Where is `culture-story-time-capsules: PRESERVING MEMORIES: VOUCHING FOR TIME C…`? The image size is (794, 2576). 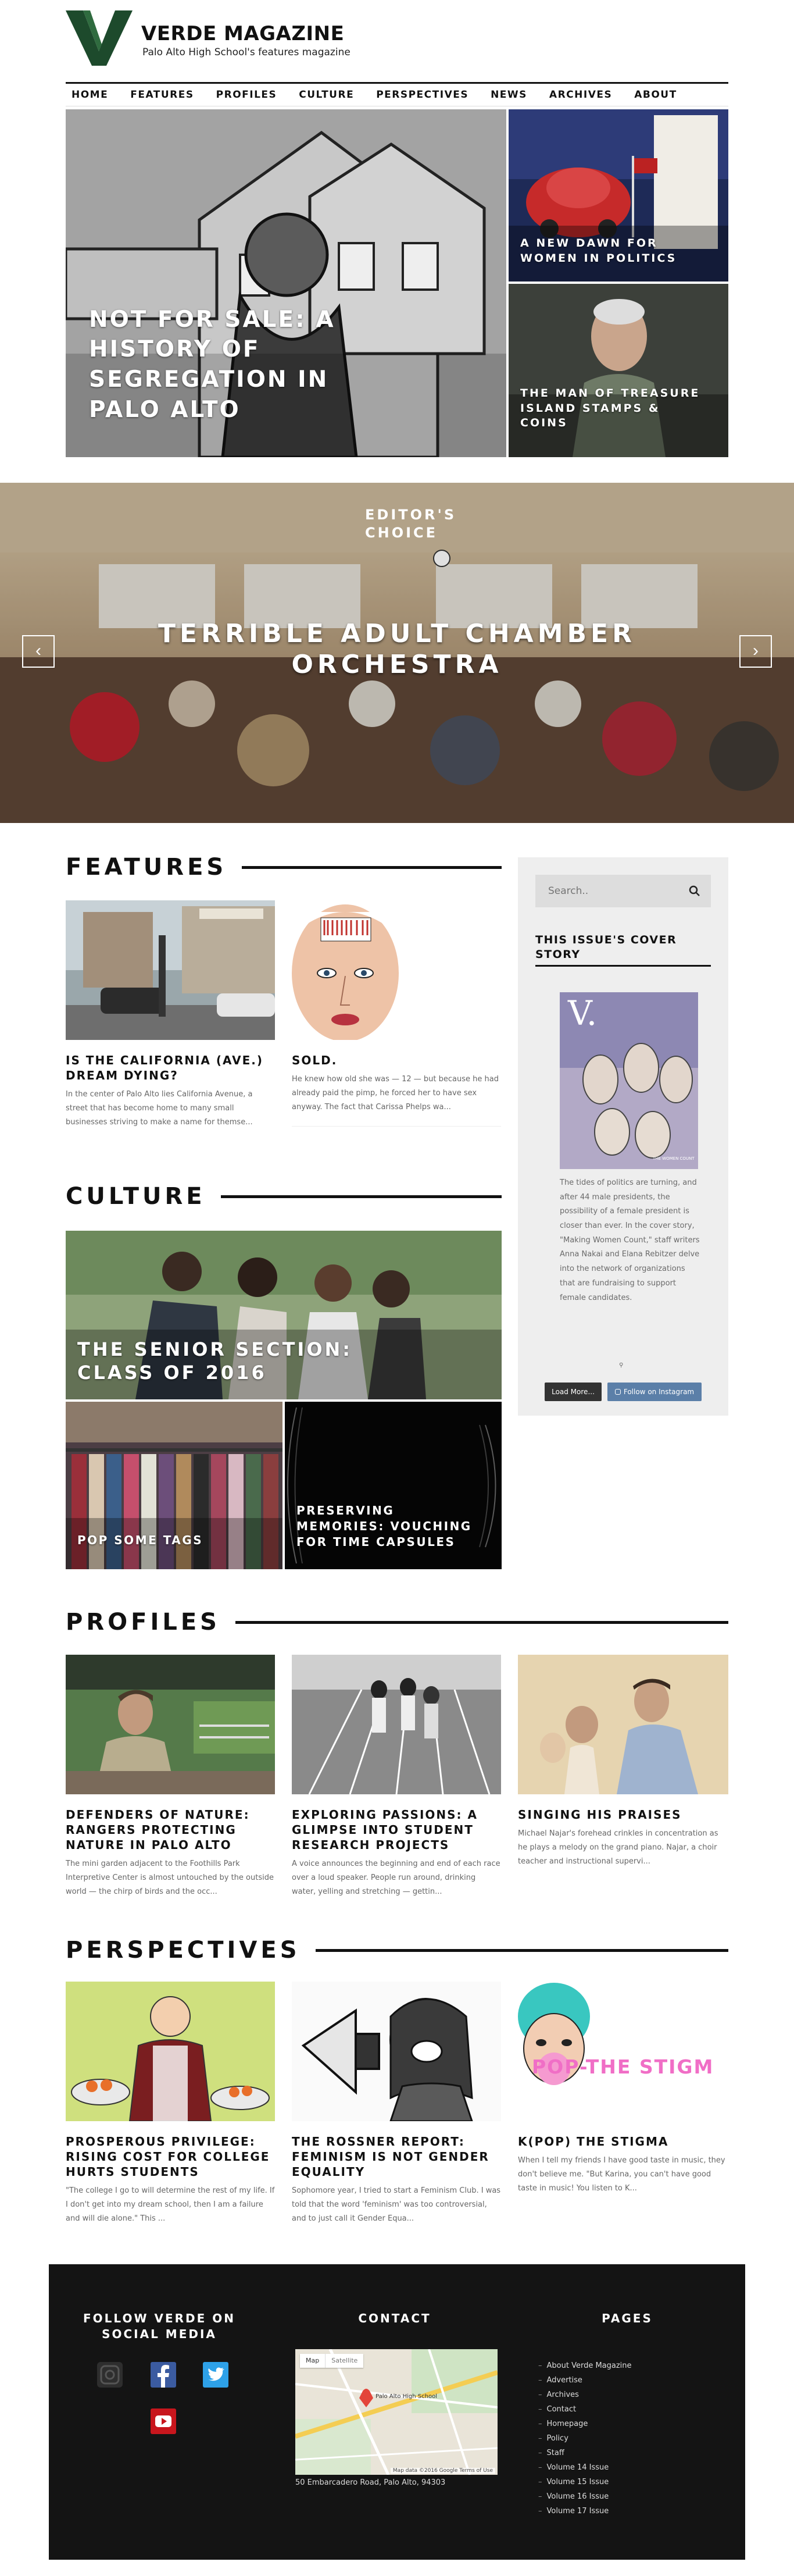
culture-story-time-capsules: PRESERVING MEMORIES: VOUCHING FOR TIME C… is located at coordinates (393, 1485).